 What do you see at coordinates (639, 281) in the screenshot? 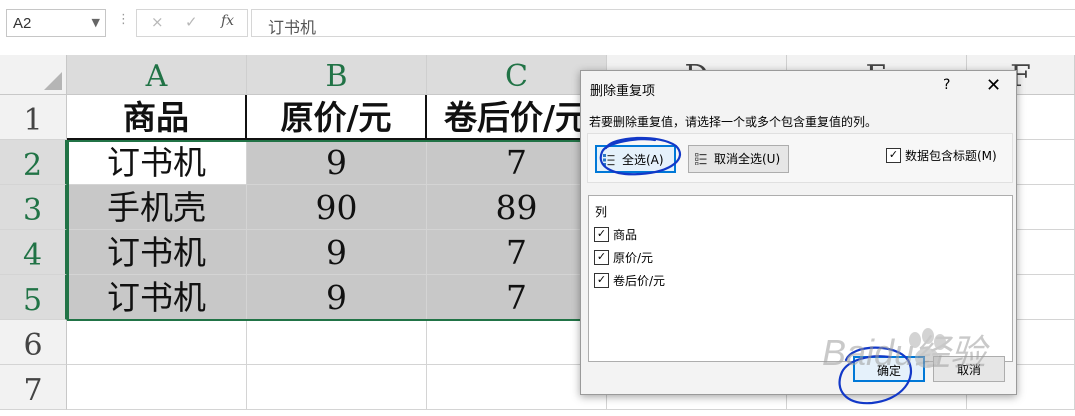
I see `column-label: 卷后价/元` at bounding box center [639, 281].